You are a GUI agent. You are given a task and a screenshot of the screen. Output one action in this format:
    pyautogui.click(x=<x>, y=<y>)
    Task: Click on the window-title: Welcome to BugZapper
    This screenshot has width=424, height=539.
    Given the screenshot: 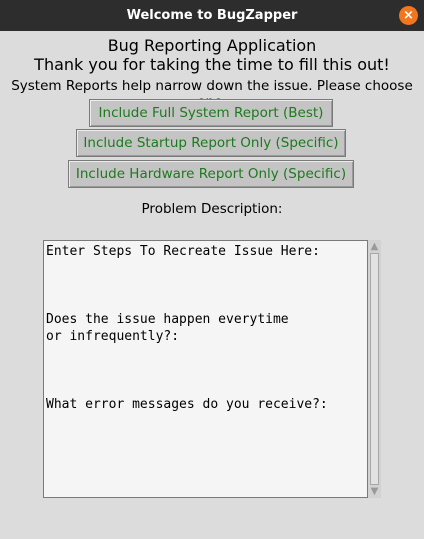 What is the action you would take?
    pyautogui.click(x=212, y=15)
    